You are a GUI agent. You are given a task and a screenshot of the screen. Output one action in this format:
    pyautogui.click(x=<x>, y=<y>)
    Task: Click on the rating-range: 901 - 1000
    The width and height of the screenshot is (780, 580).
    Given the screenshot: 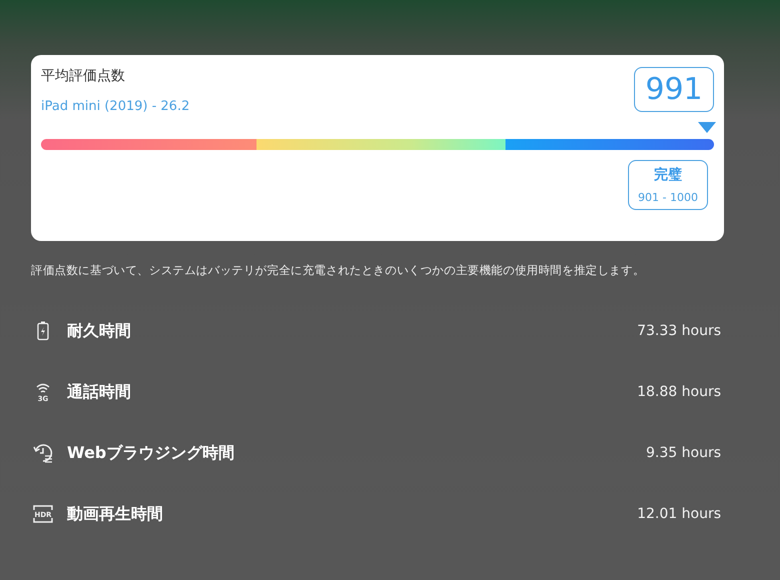 What is the action you would take?
    pyautogui.click(x=668, y=197)
    